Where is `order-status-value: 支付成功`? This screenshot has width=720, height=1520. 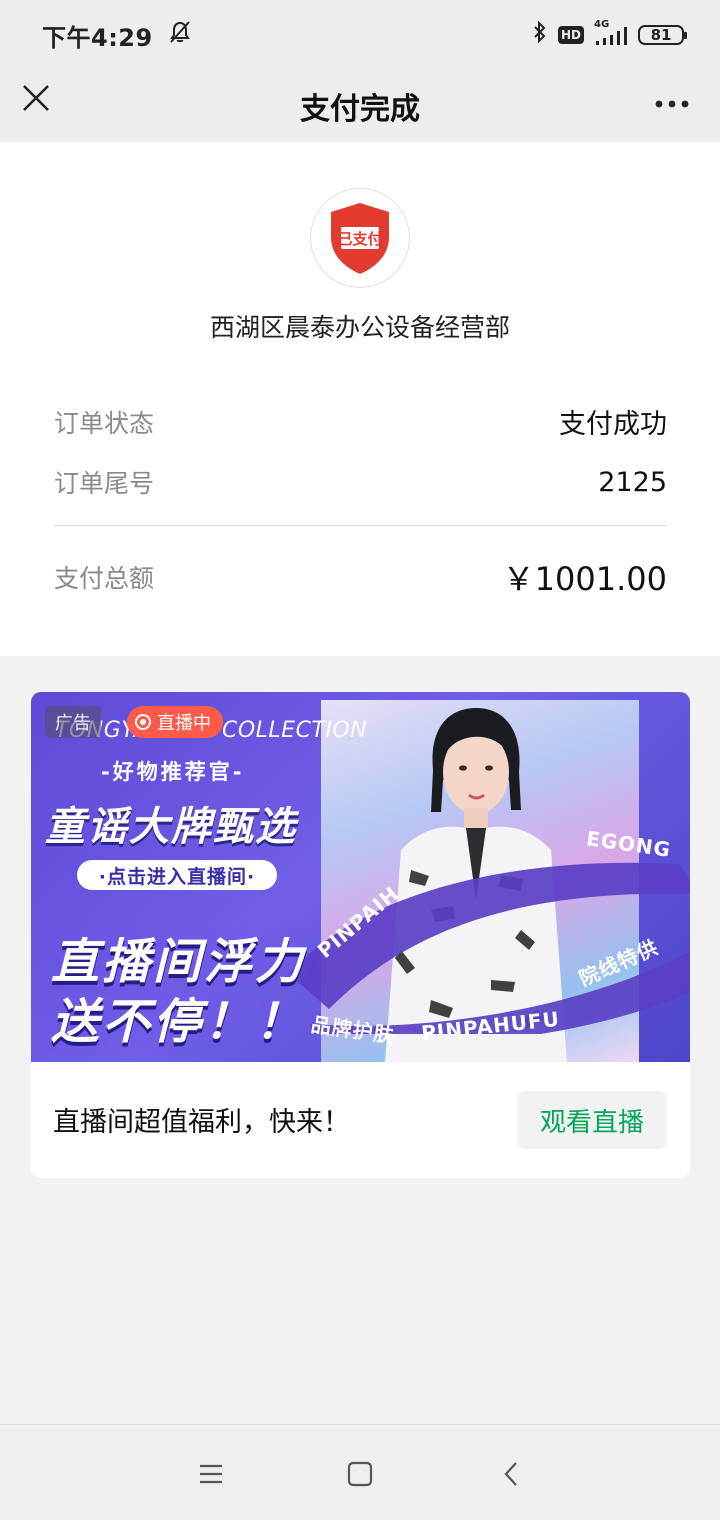 order-status-value: 支付成功 is located at coordinates (613, 424).